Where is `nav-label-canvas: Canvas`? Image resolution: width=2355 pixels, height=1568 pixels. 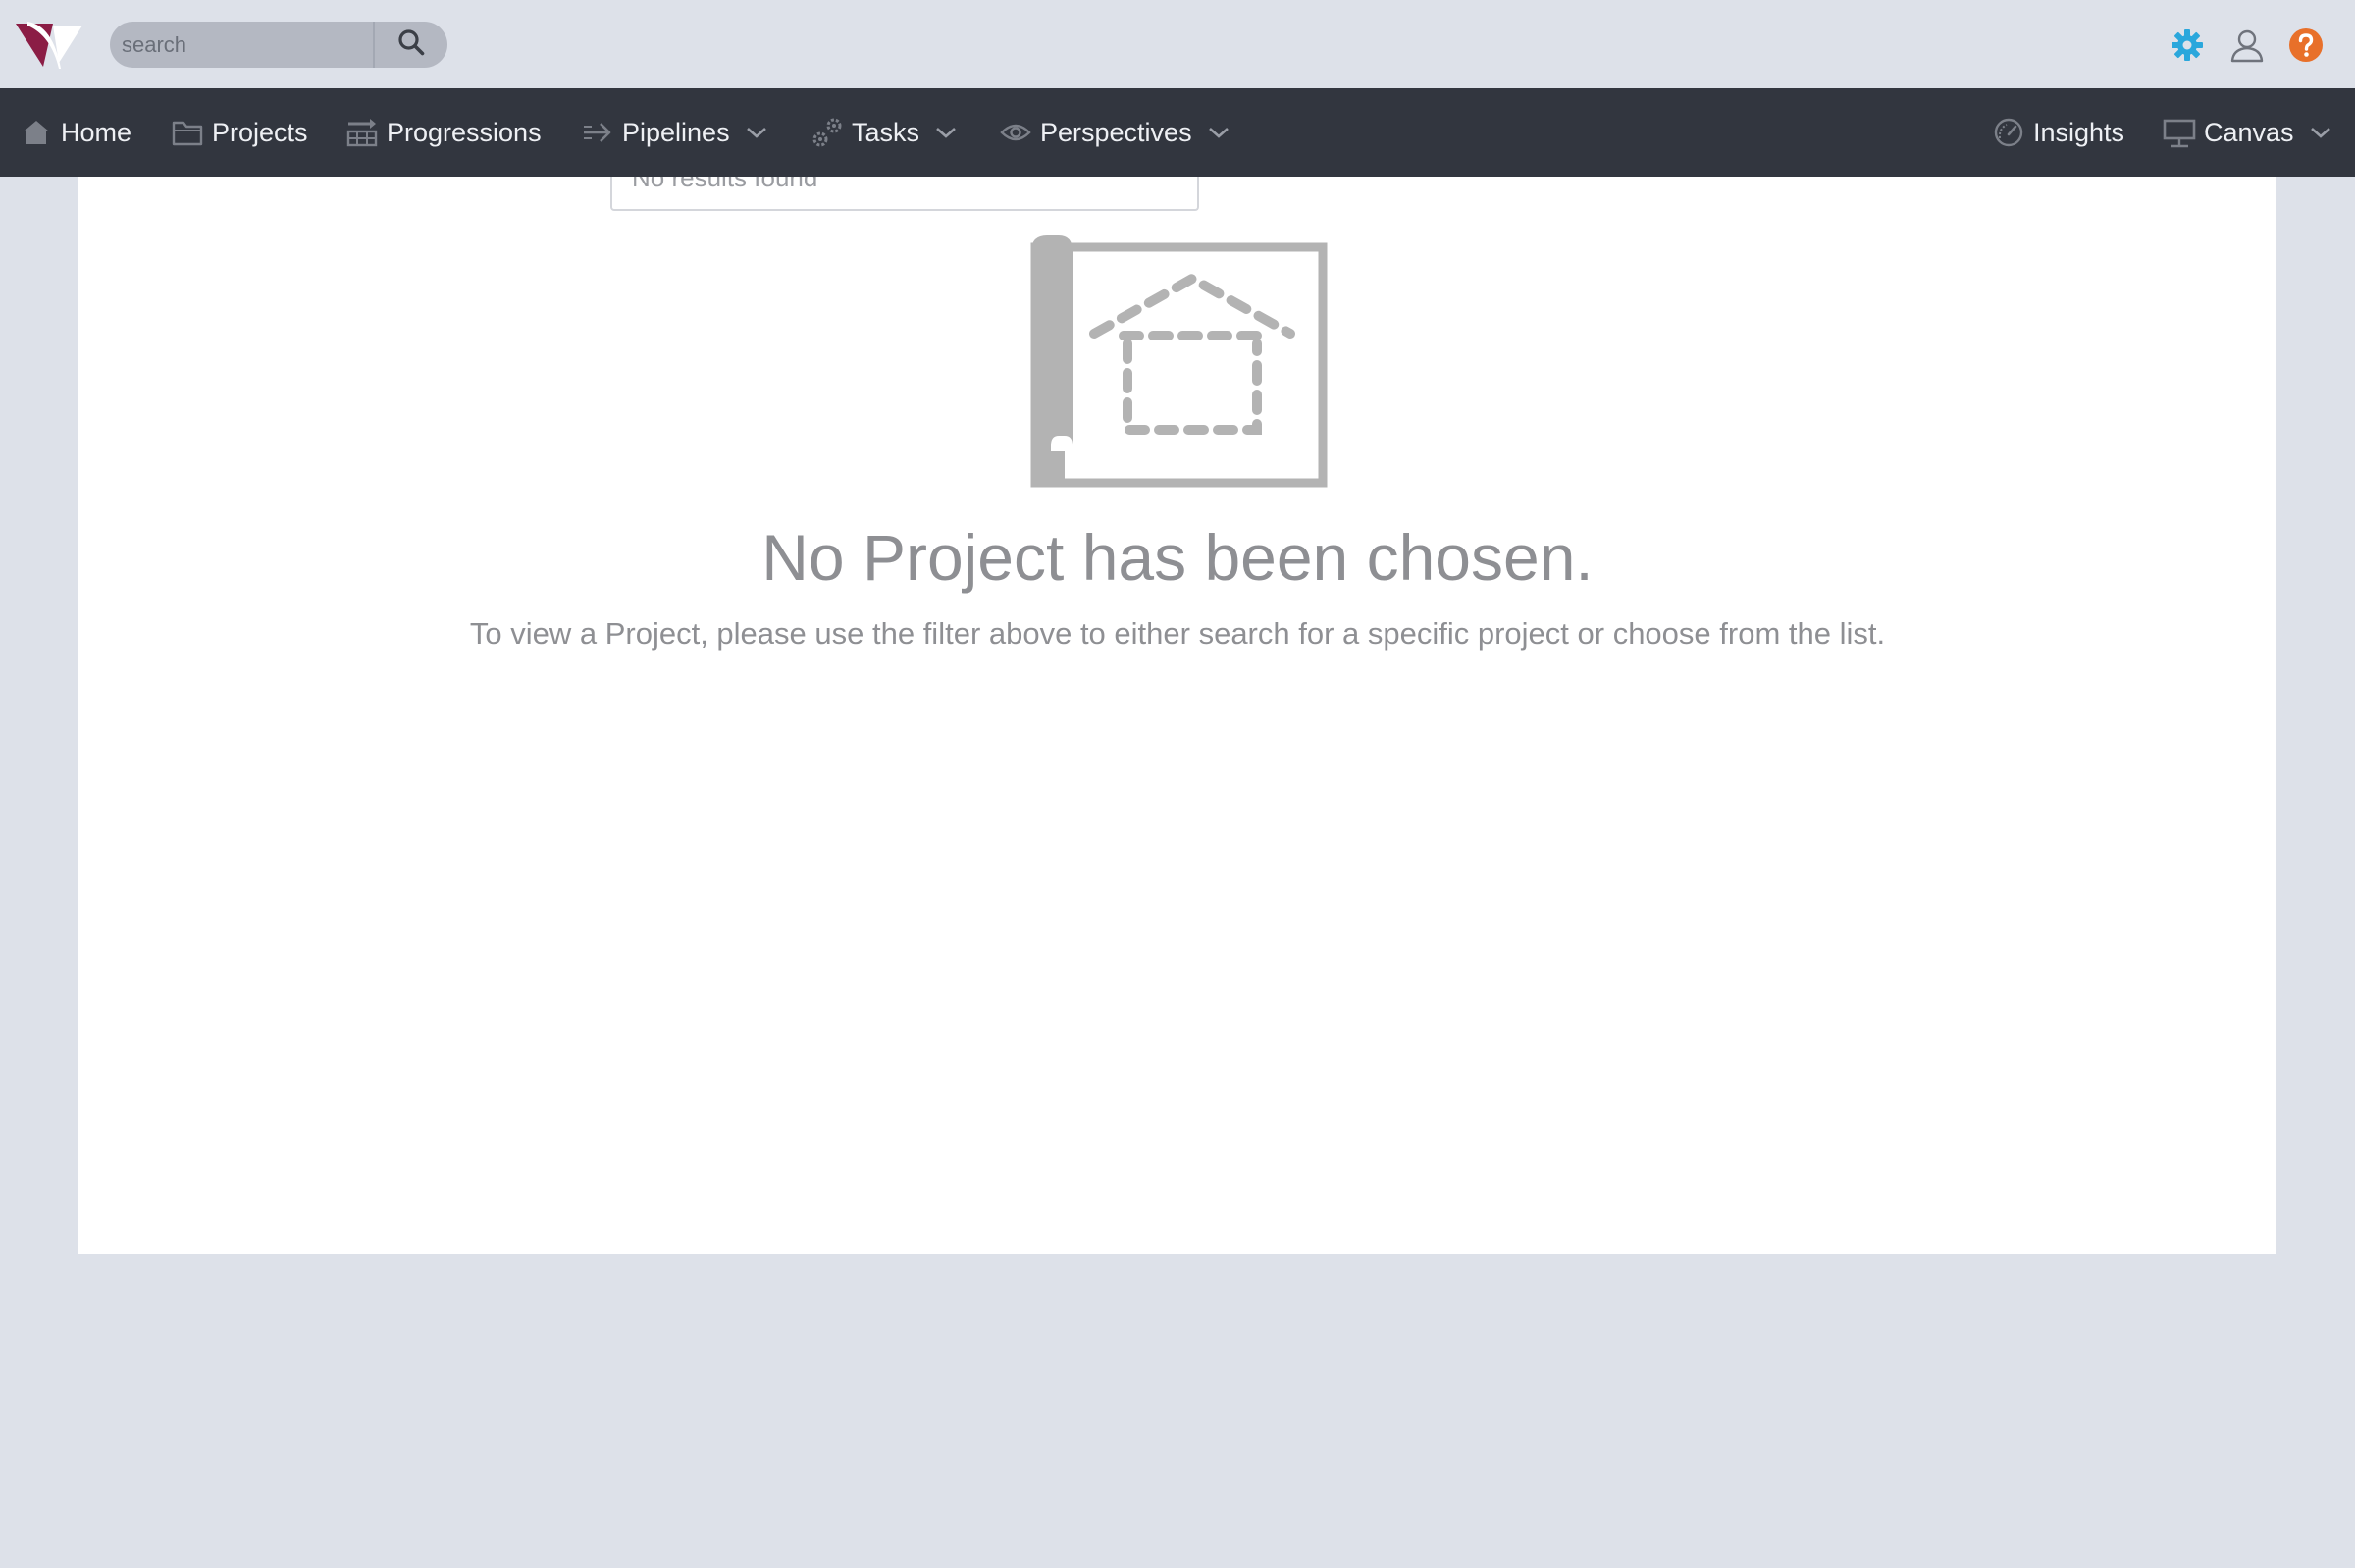 nav-label-canvas: Canvas is located at coordinates (2249, 132).